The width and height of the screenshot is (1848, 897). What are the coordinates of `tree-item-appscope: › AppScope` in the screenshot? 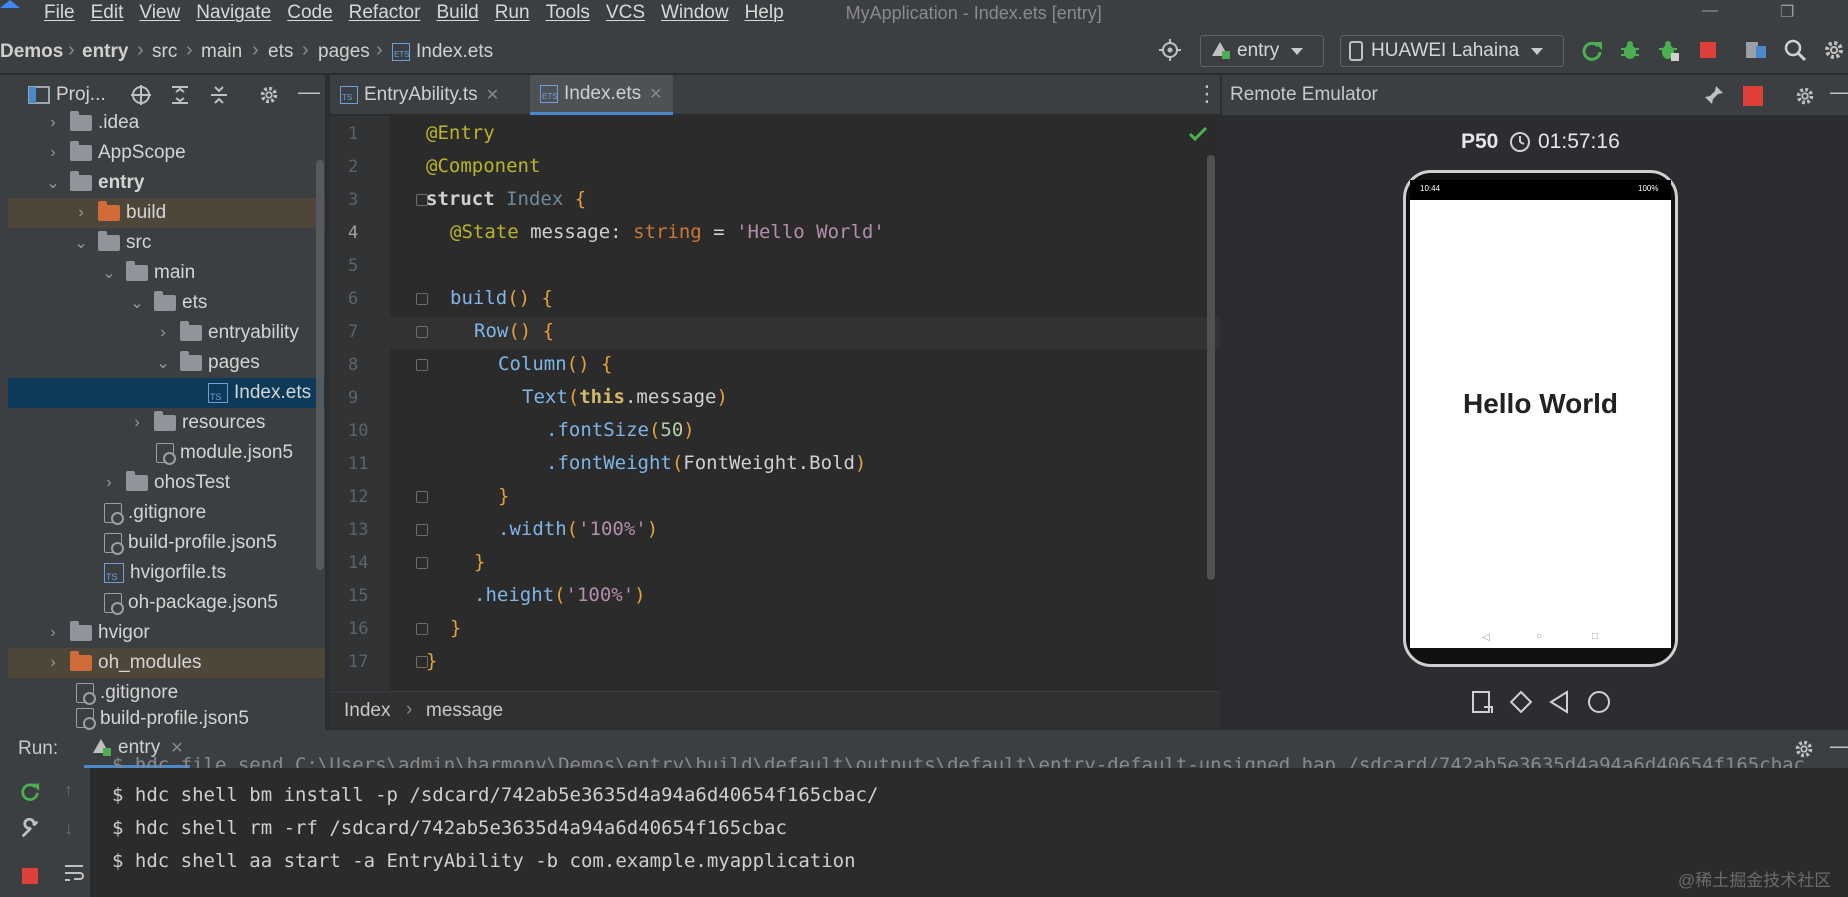 It's located at (166, 153).